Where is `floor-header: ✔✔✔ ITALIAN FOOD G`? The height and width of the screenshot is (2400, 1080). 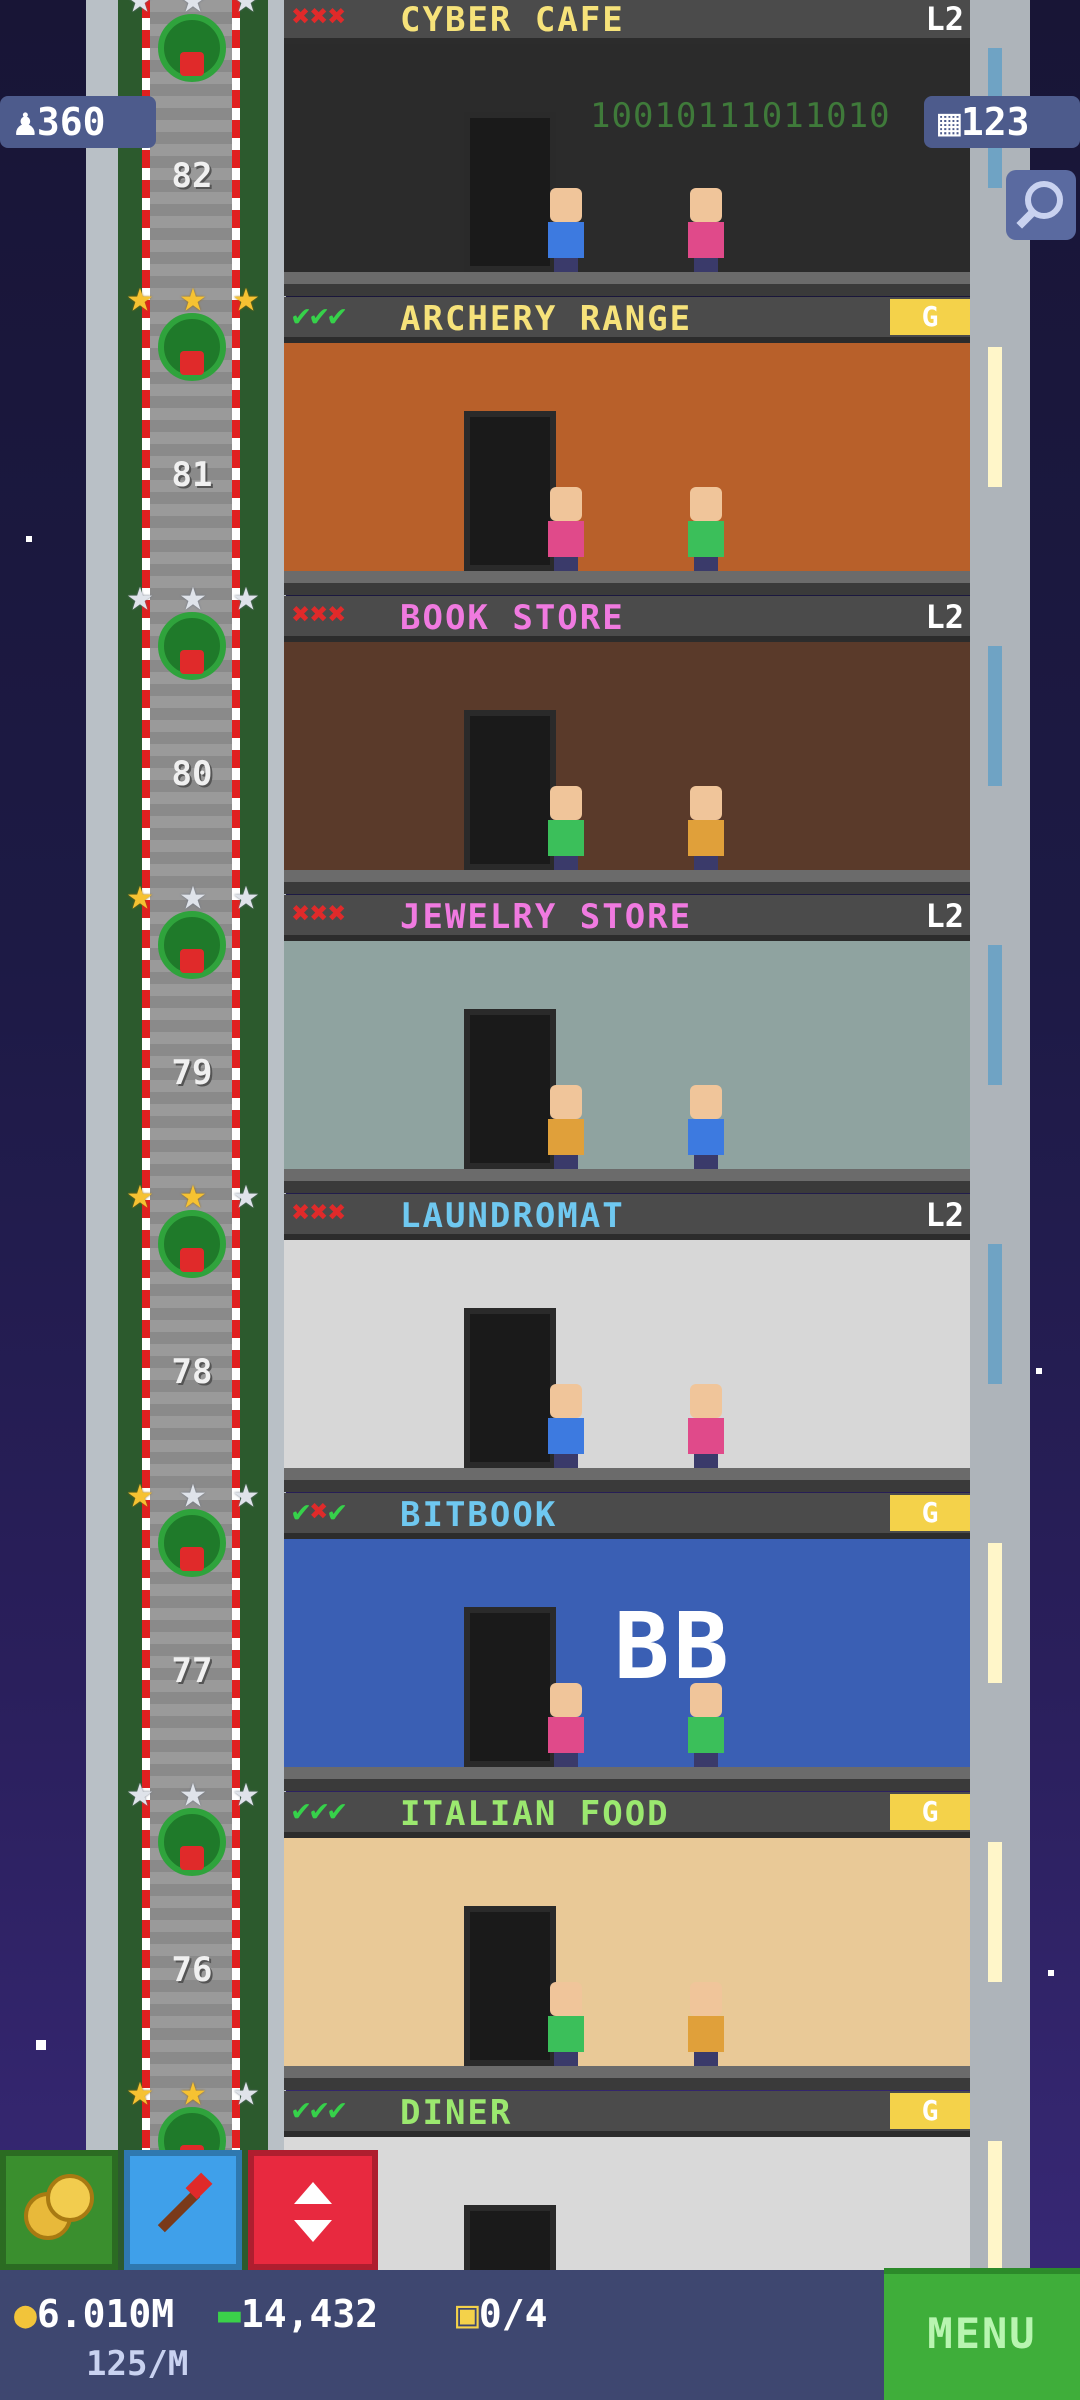
floor-header: ✔✔✔ ITALIAN FOOD G is located at coordinates (627, 1815).